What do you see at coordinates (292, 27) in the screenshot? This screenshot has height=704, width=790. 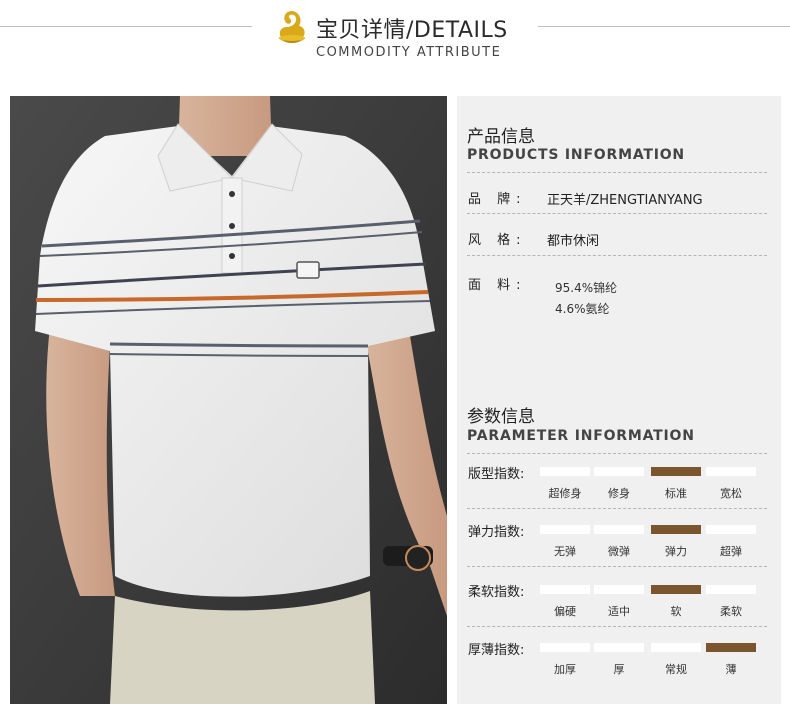 I see `gold-ingot-logo-icon` at bounding box center [292, 27].